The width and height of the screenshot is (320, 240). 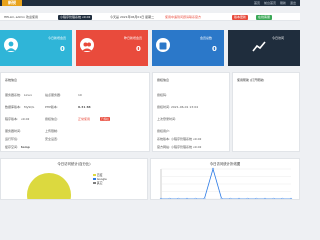 What do you see at coordinates (12, 3) in the screenshot?
I see `app-logo: 新锐` at bounding box center [12, 3].